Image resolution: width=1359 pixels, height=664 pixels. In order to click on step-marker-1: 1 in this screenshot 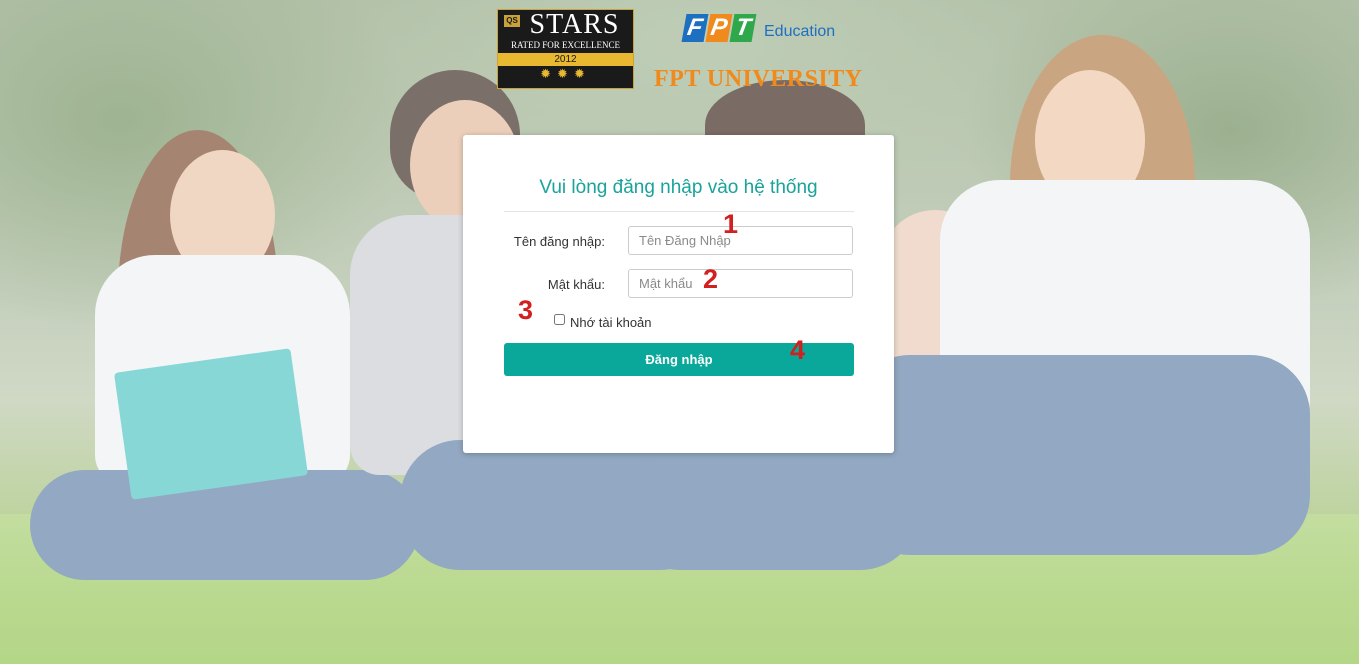, I will do `click(731, 224)`.